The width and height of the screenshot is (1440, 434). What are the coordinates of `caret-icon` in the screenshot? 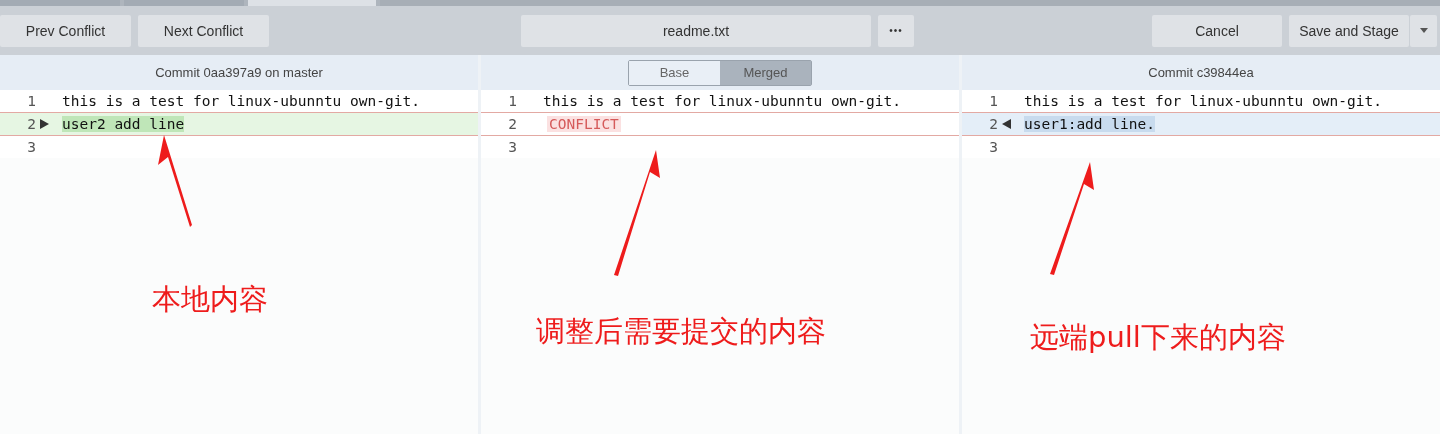 It's located at (1423, 30).